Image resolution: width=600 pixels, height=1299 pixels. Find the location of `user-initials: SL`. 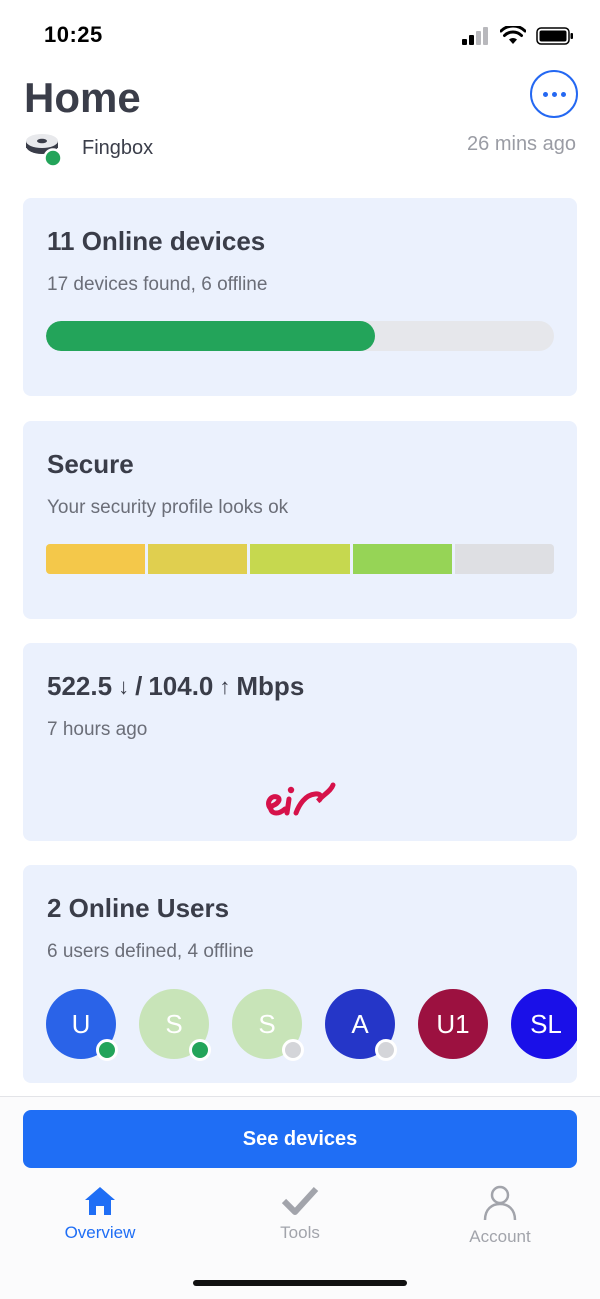

user-initials: SL is located at coordinates (546, 1023).